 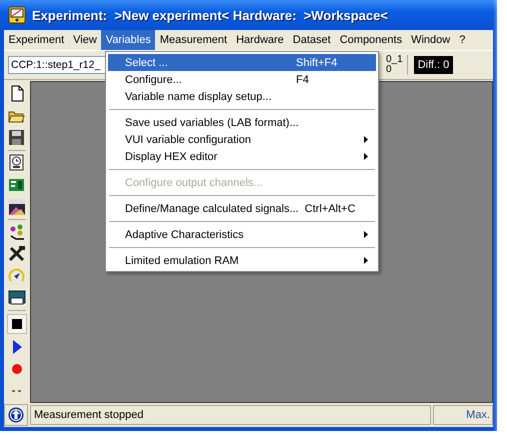 I want to click on tools-icon, so click(x=17, y=254).